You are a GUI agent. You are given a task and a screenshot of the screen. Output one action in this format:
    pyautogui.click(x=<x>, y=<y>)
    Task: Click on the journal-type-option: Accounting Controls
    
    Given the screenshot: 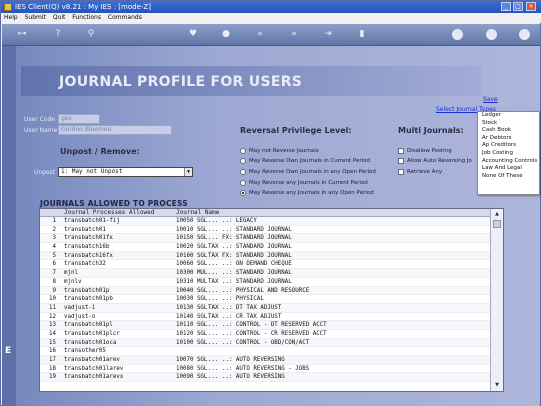 What is the action you would take?
    pyautogui.click(x=508, y=162)
    